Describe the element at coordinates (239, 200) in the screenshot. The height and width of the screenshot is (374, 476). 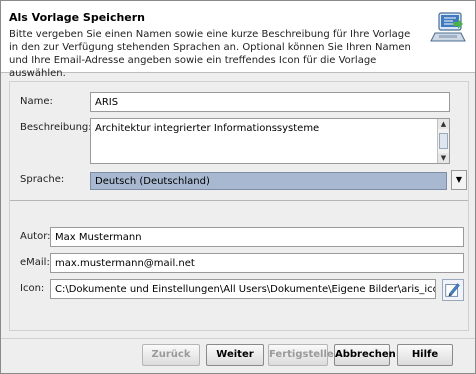
I see `section-divider` at that location.